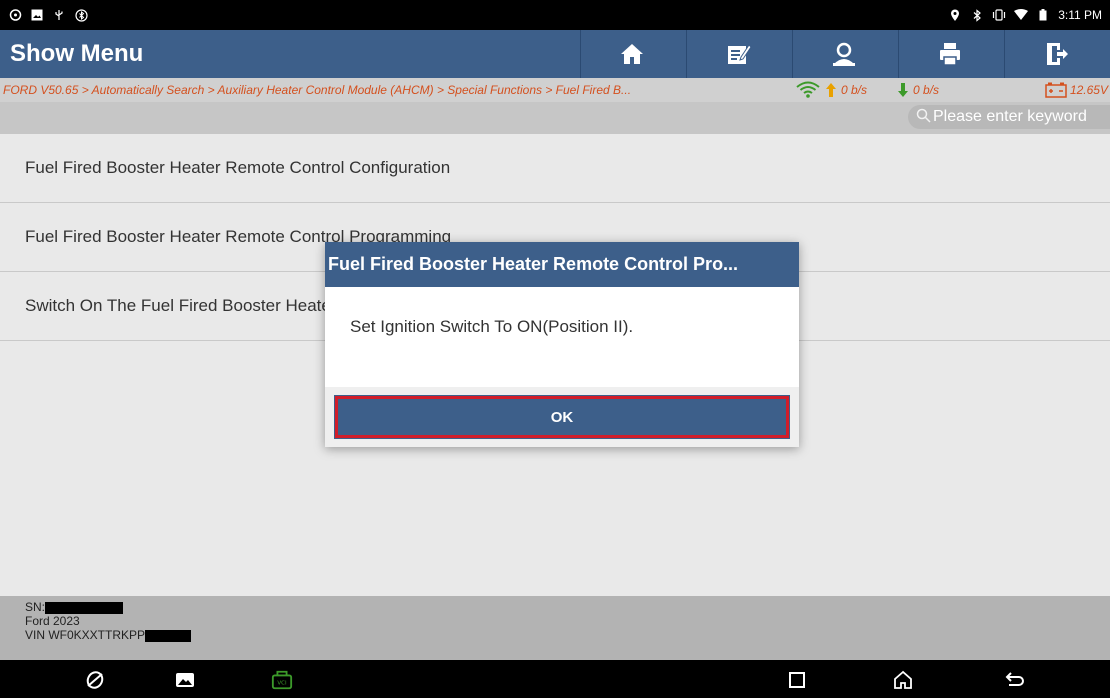 Image resolution: width=1110 pixels, height=698 pixels. I want to click on search-input: Please enter keyword, so click(1009, 117).